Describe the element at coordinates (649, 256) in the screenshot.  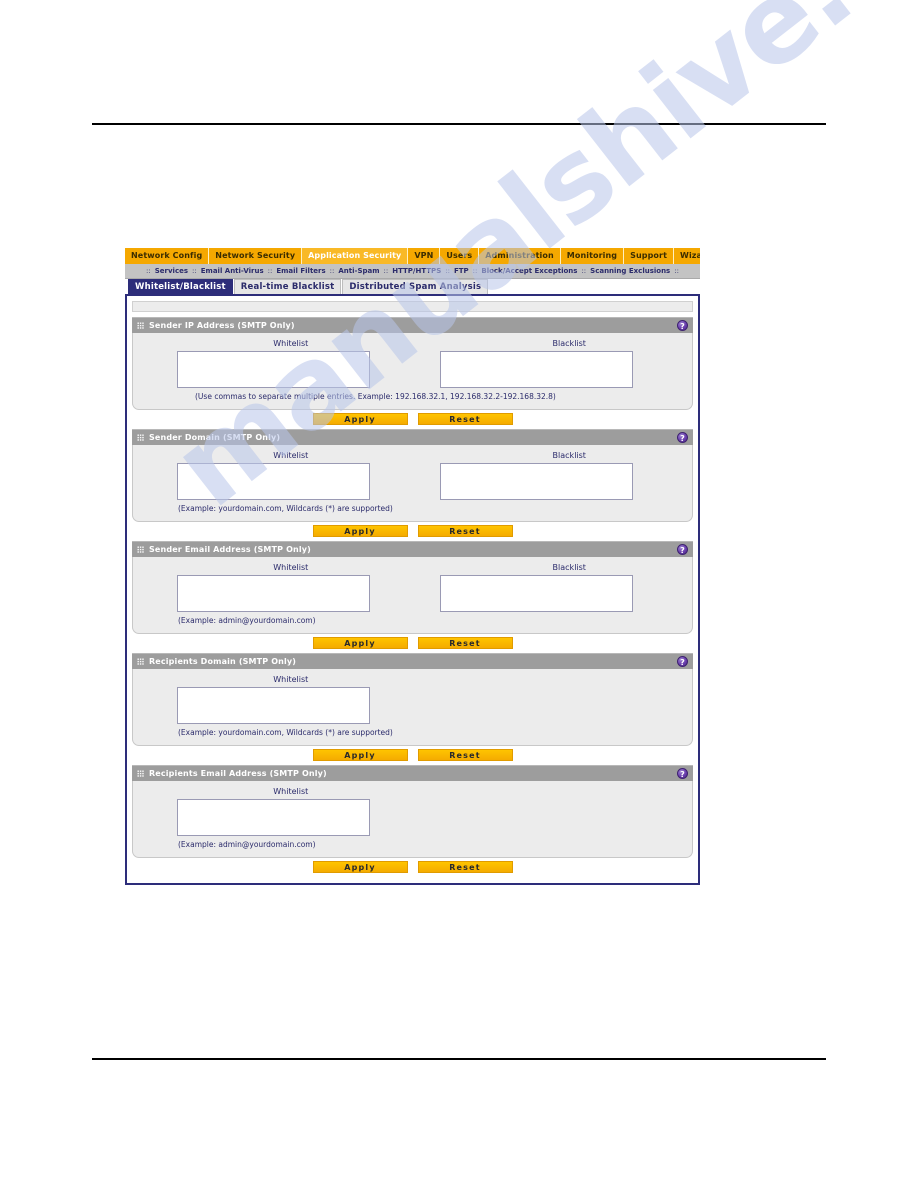
I see `nav-item-support: Support` at that location.